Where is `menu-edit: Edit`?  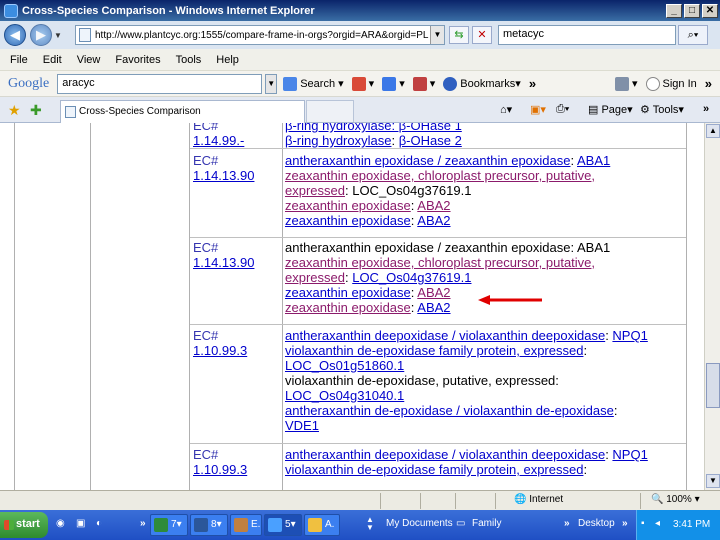
menu-edit: Edit is located at coordinates (52, 60).